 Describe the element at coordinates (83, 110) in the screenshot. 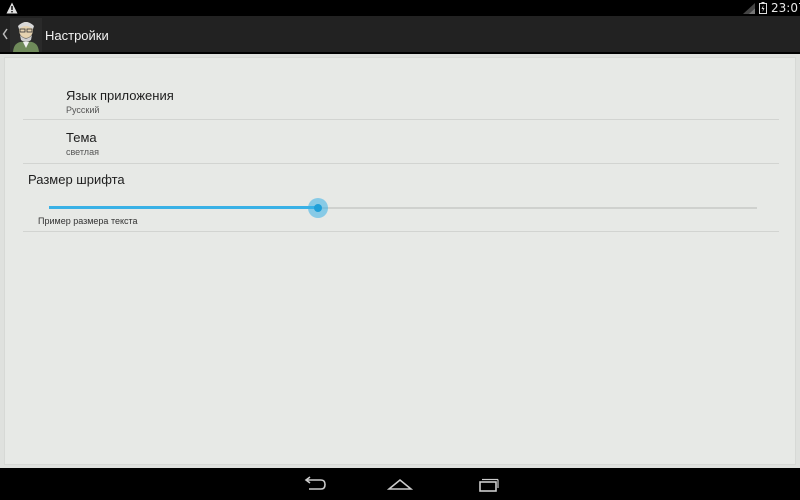

I see `language-summary: Русский` at that location.